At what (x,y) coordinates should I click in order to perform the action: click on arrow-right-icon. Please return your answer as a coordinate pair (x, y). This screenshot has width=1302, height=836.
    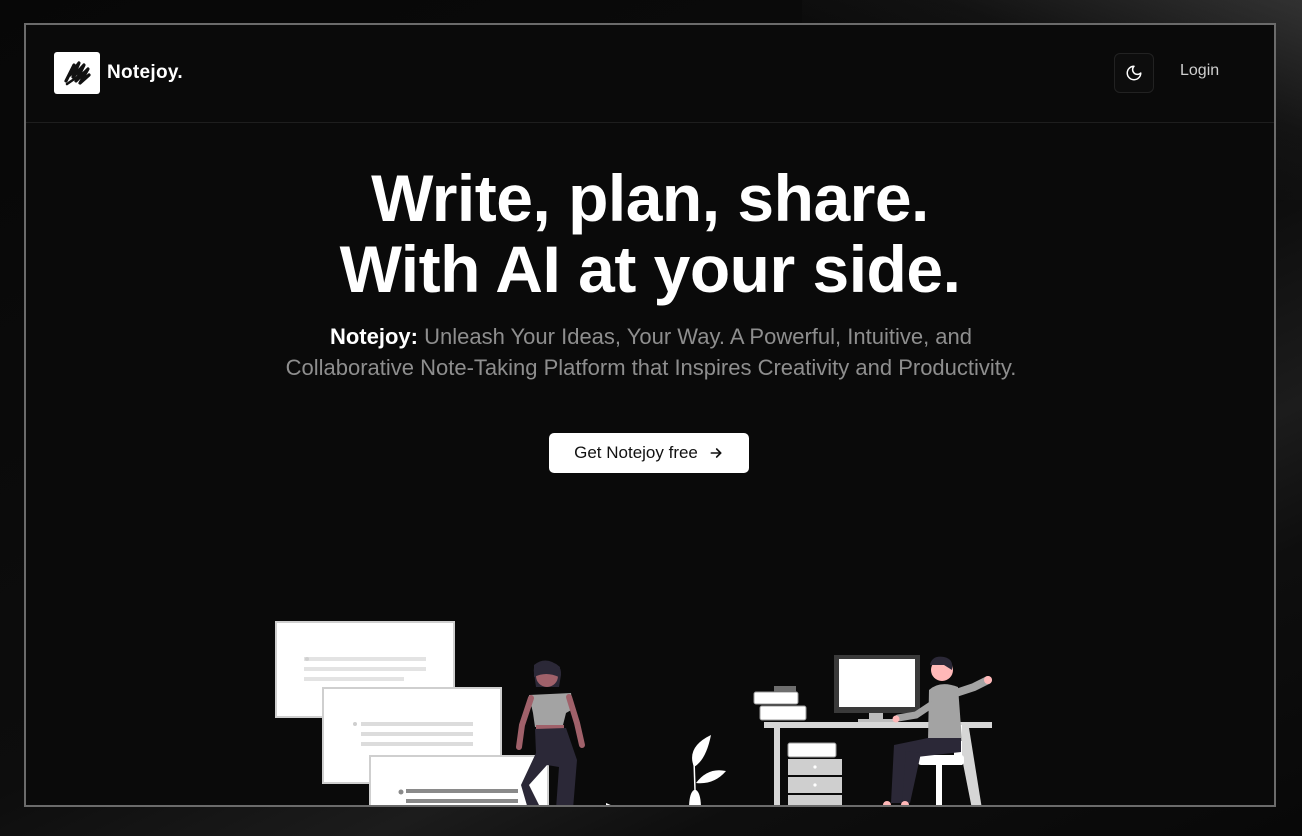
    Looking at the image, I should click on (716, 453).